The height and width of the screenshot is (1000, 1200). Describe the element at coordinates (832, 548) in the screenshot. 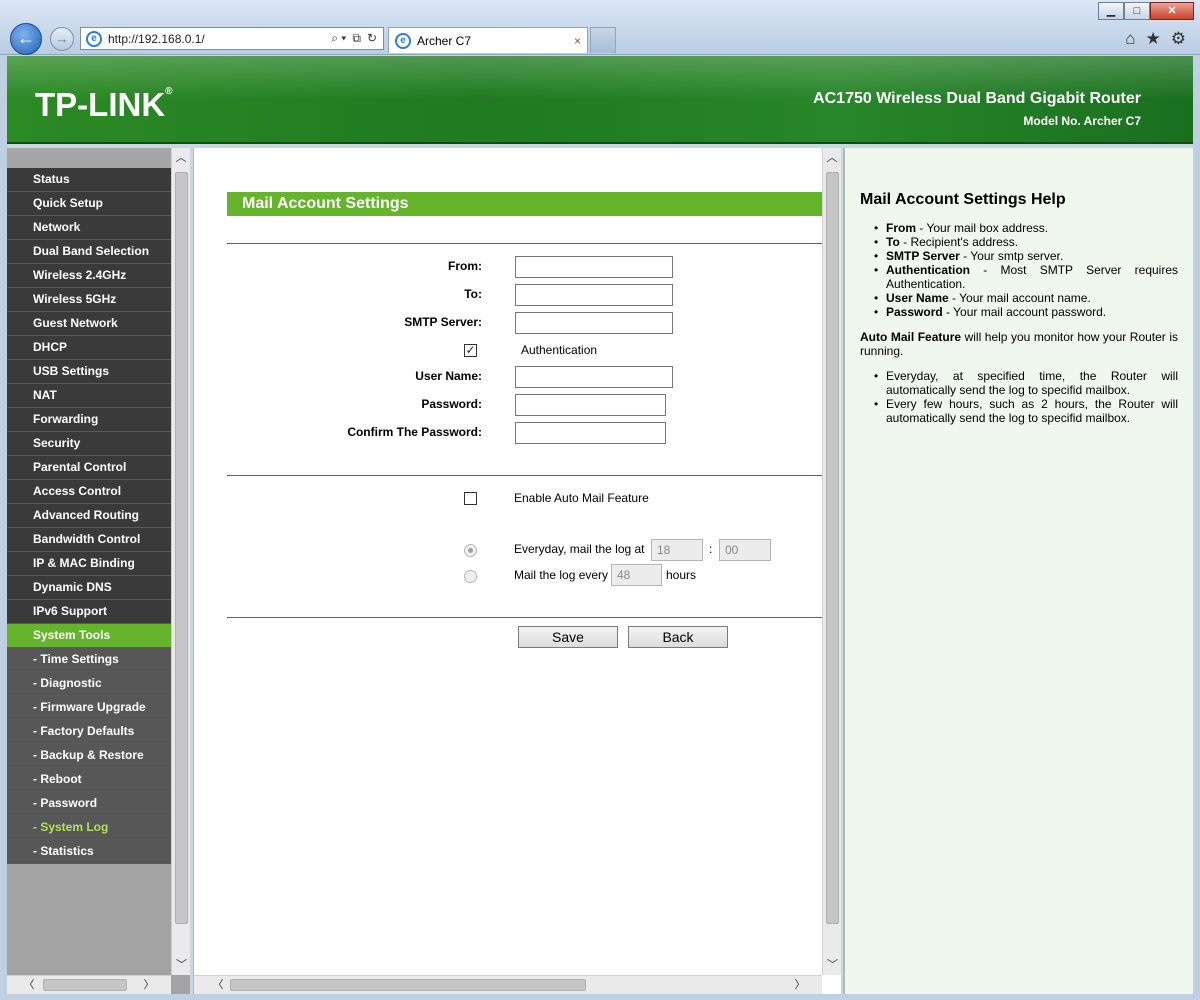

I see `main-scroll-thumb` at that location.